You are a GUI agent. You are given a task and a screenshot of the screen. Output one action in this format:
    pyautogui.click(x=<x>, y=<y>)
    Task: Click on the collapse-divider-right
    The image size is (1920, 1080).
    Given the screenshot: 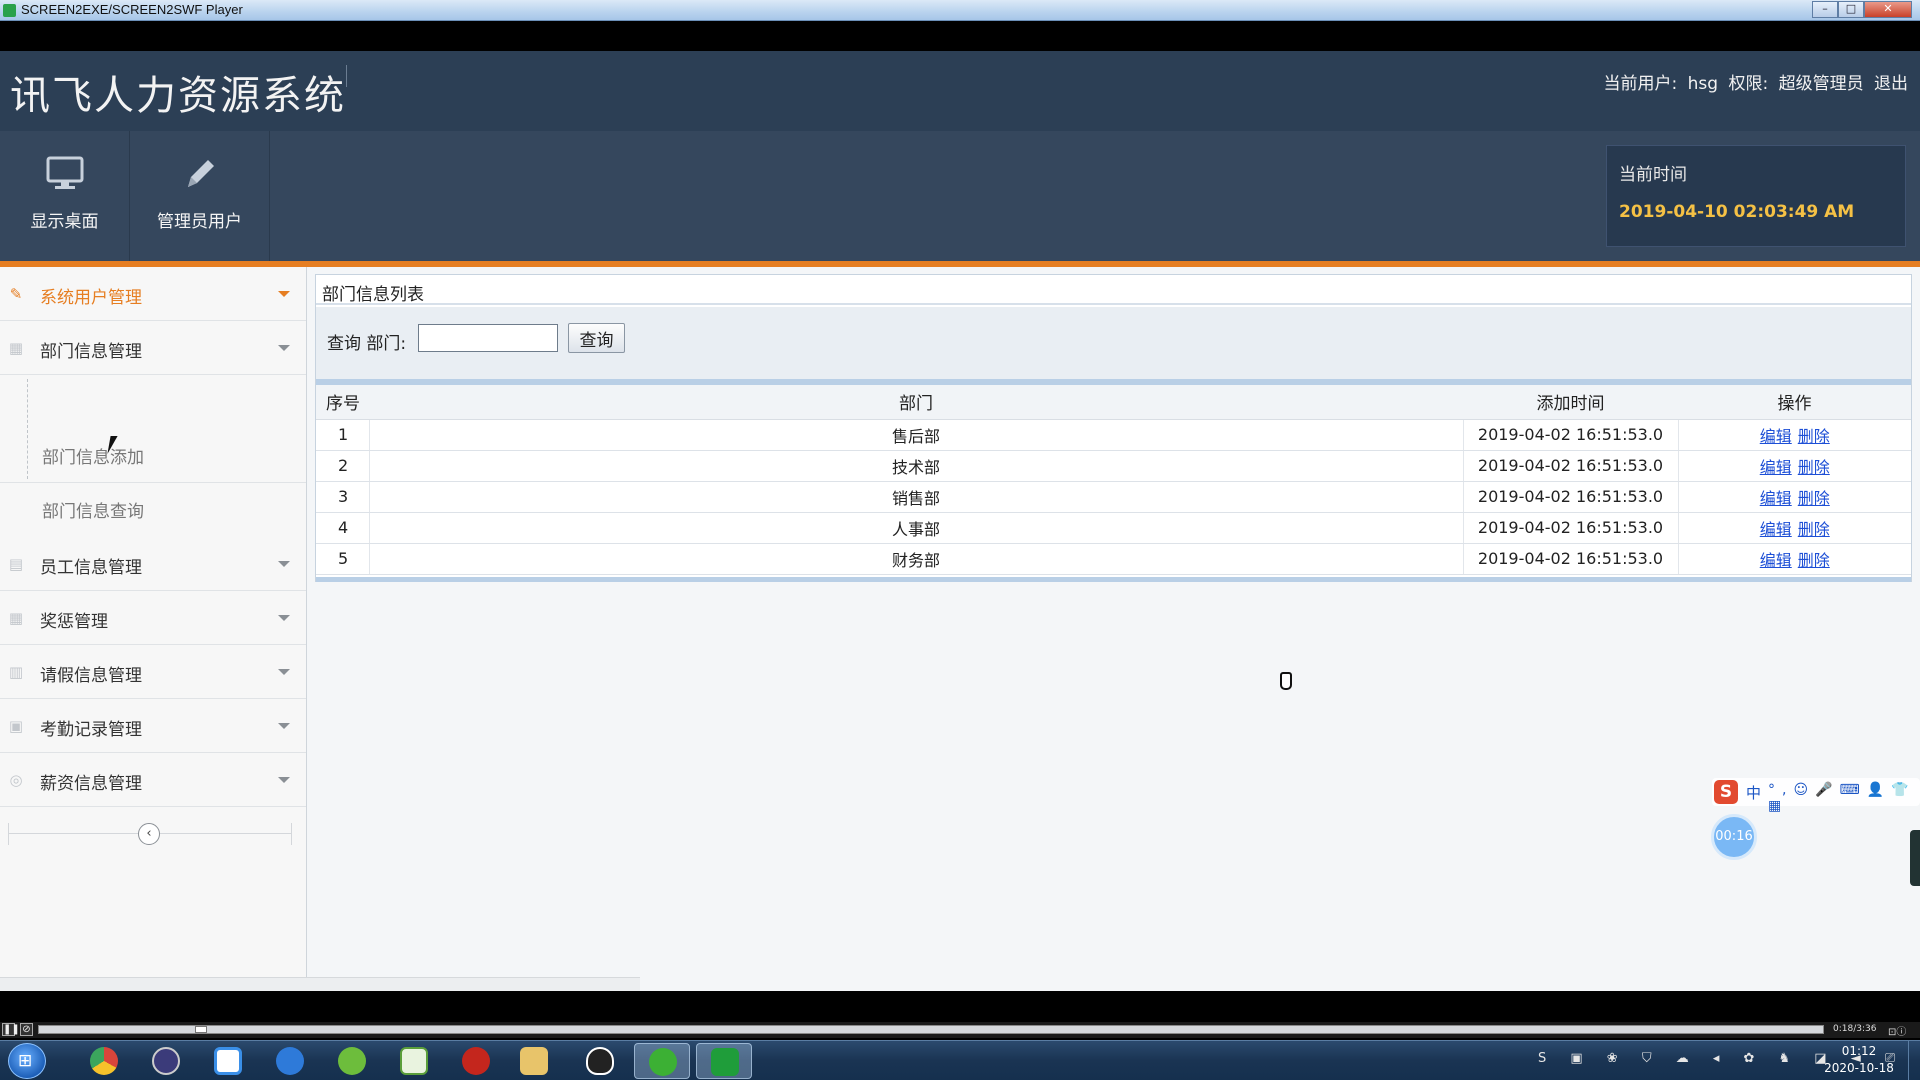 What is the action you would take?
    pyautogui.click(x=291, y=834)
    